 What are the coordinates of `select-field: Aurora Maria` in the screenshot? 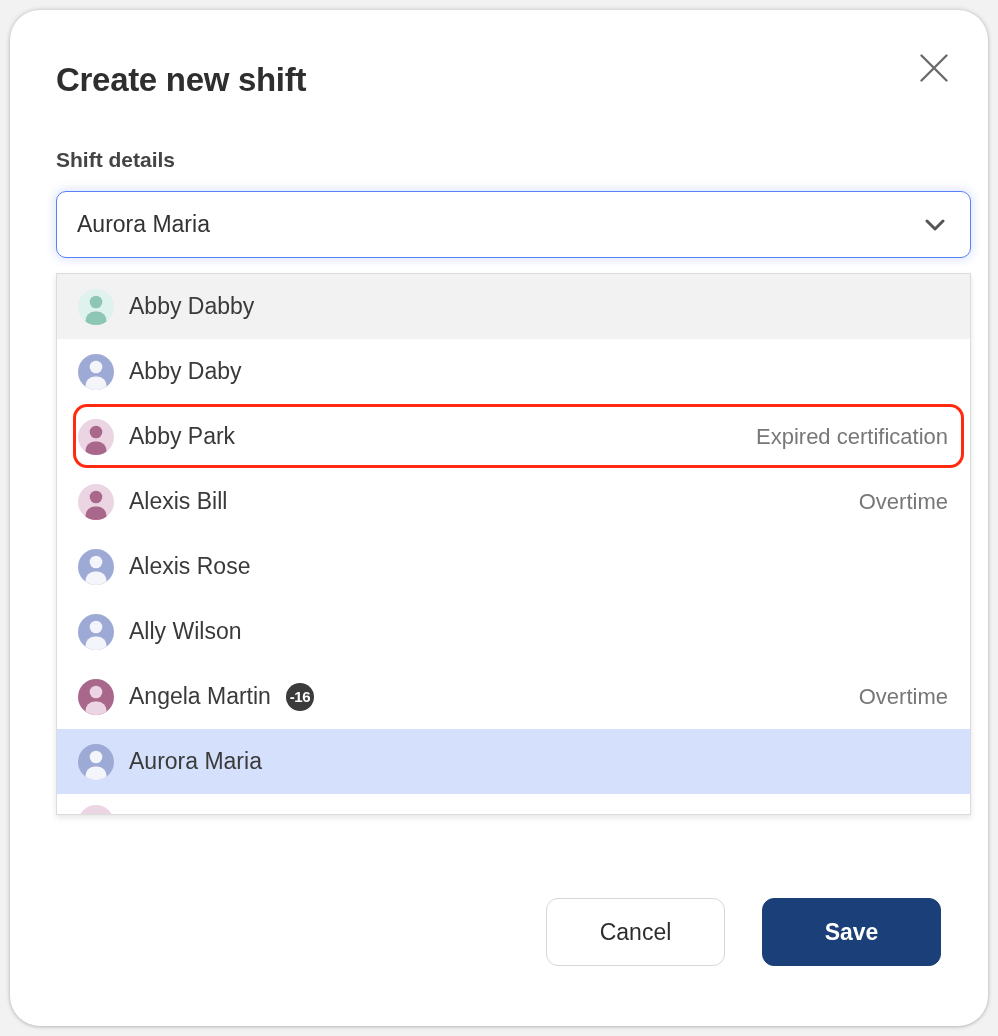 It's located at (513, 224).